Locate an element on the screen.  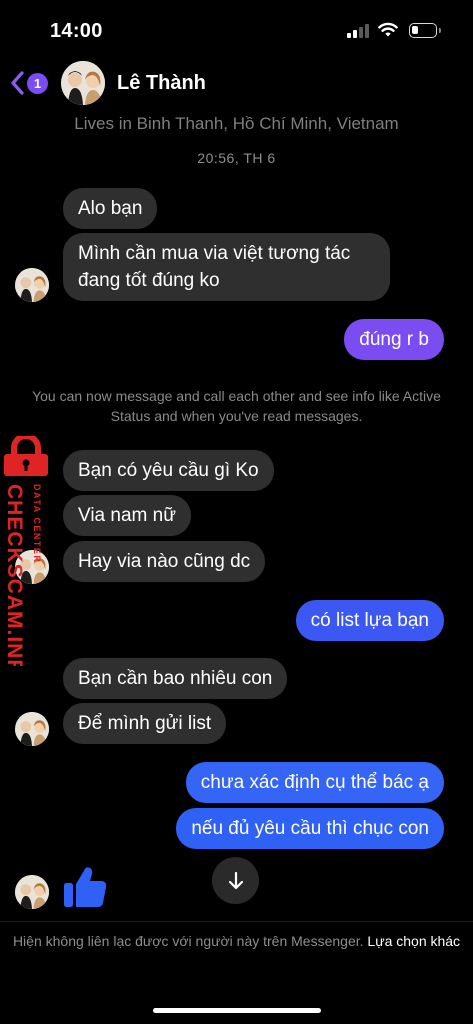
message-outgoing: nếu đủ yêu cầu thì chục con is located at coordinates (310, 828).